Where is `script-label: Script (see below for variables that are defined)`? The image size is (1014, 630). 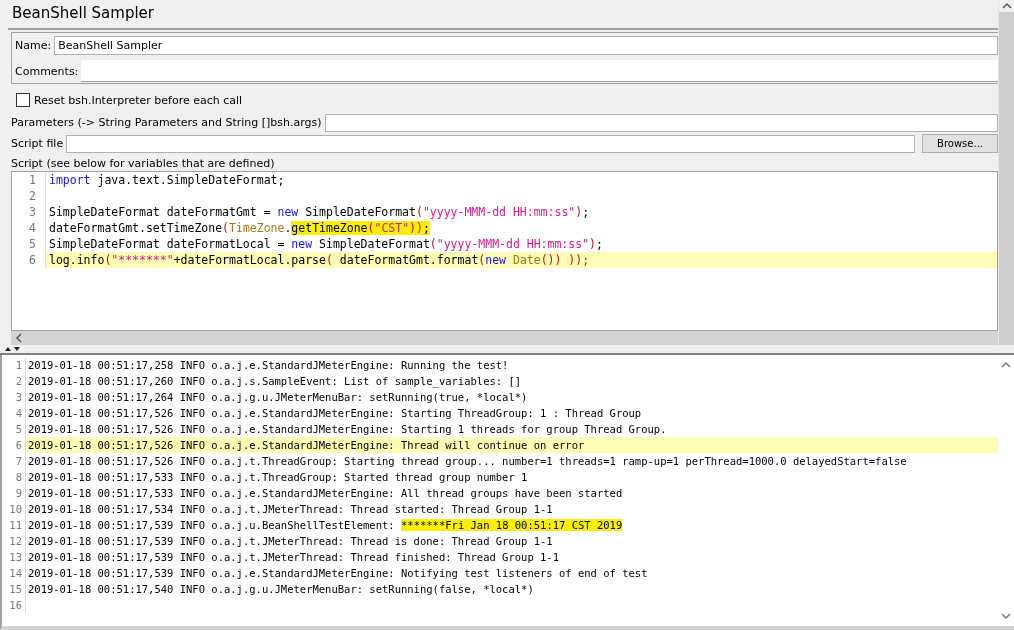 script-label: Script (see below for variables that are defined) is located at coordinates (143, 163).